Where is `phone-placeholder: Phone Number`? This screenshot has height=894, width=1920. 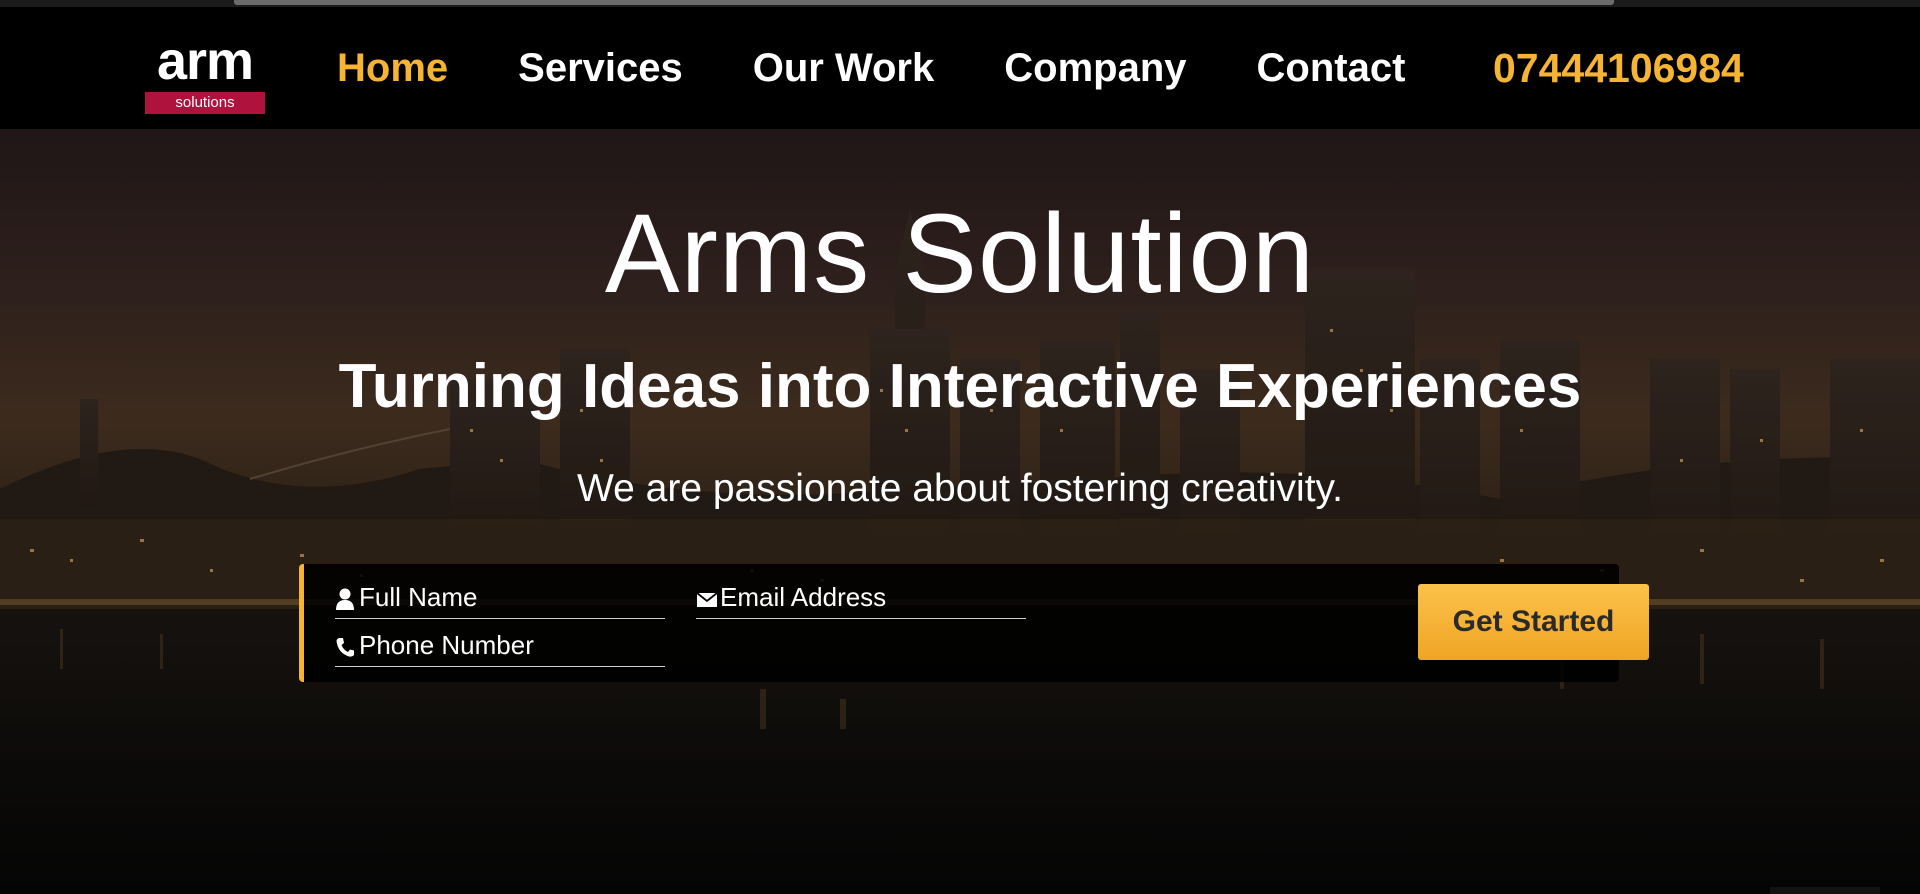
phone-placeholder: Phone Number is located at coordinates (446, 645).